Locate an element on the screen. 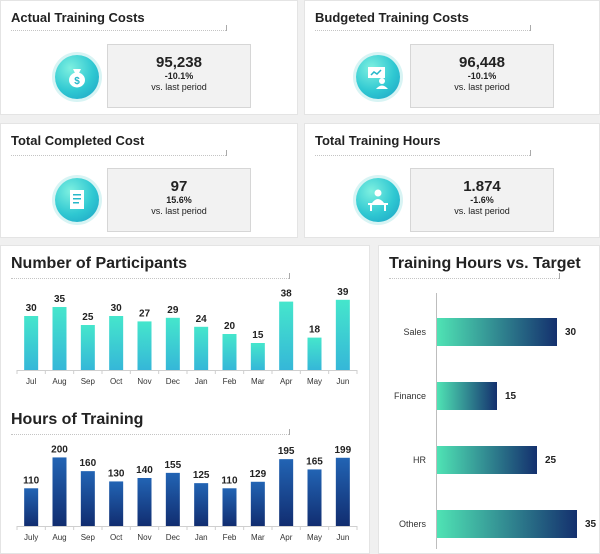 The height and width of the screenshot is (554, 600). participants-category-label: Apr is located at coordinates (286, 381).